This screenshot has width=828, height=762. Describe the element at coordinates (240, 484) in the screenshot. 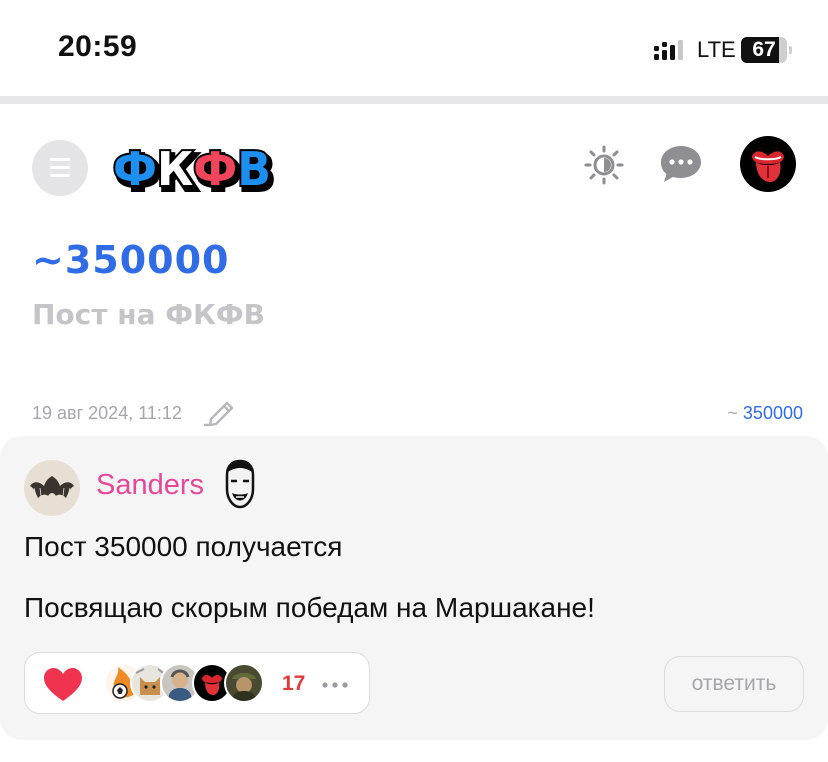

I see `author-badge-icon` at that location.